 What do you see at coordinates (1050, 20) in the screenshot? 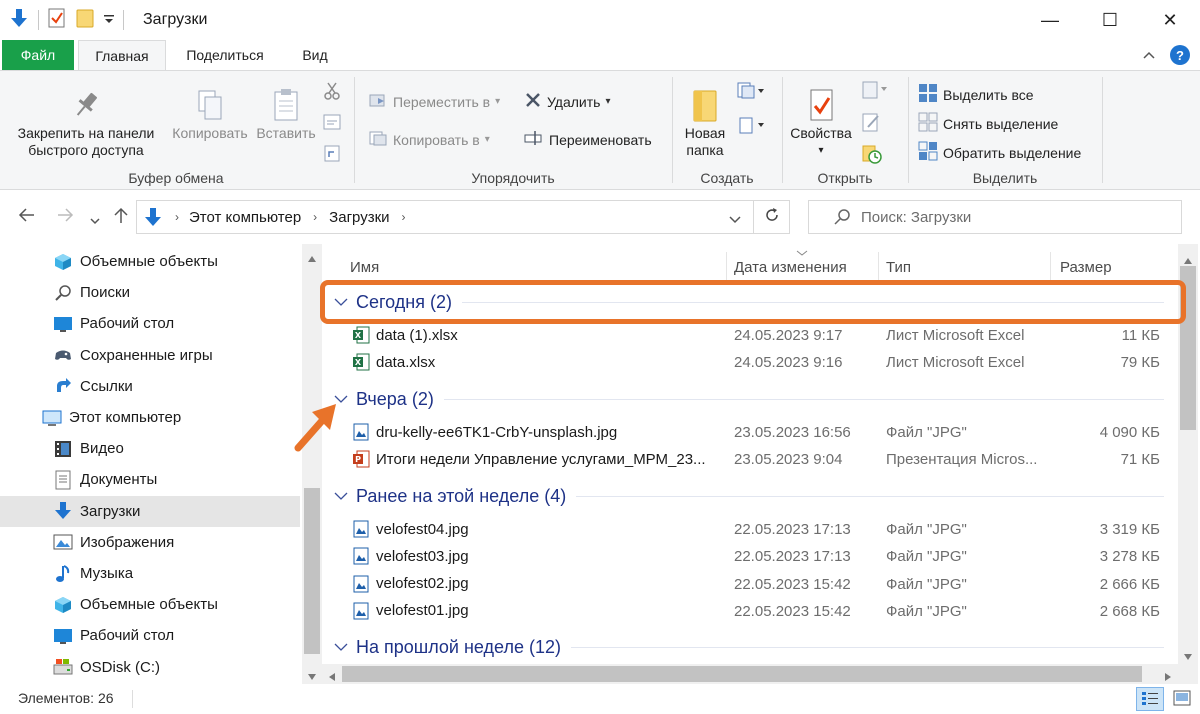
I see `minimize-button: —` at bounding box center [1050, 20].